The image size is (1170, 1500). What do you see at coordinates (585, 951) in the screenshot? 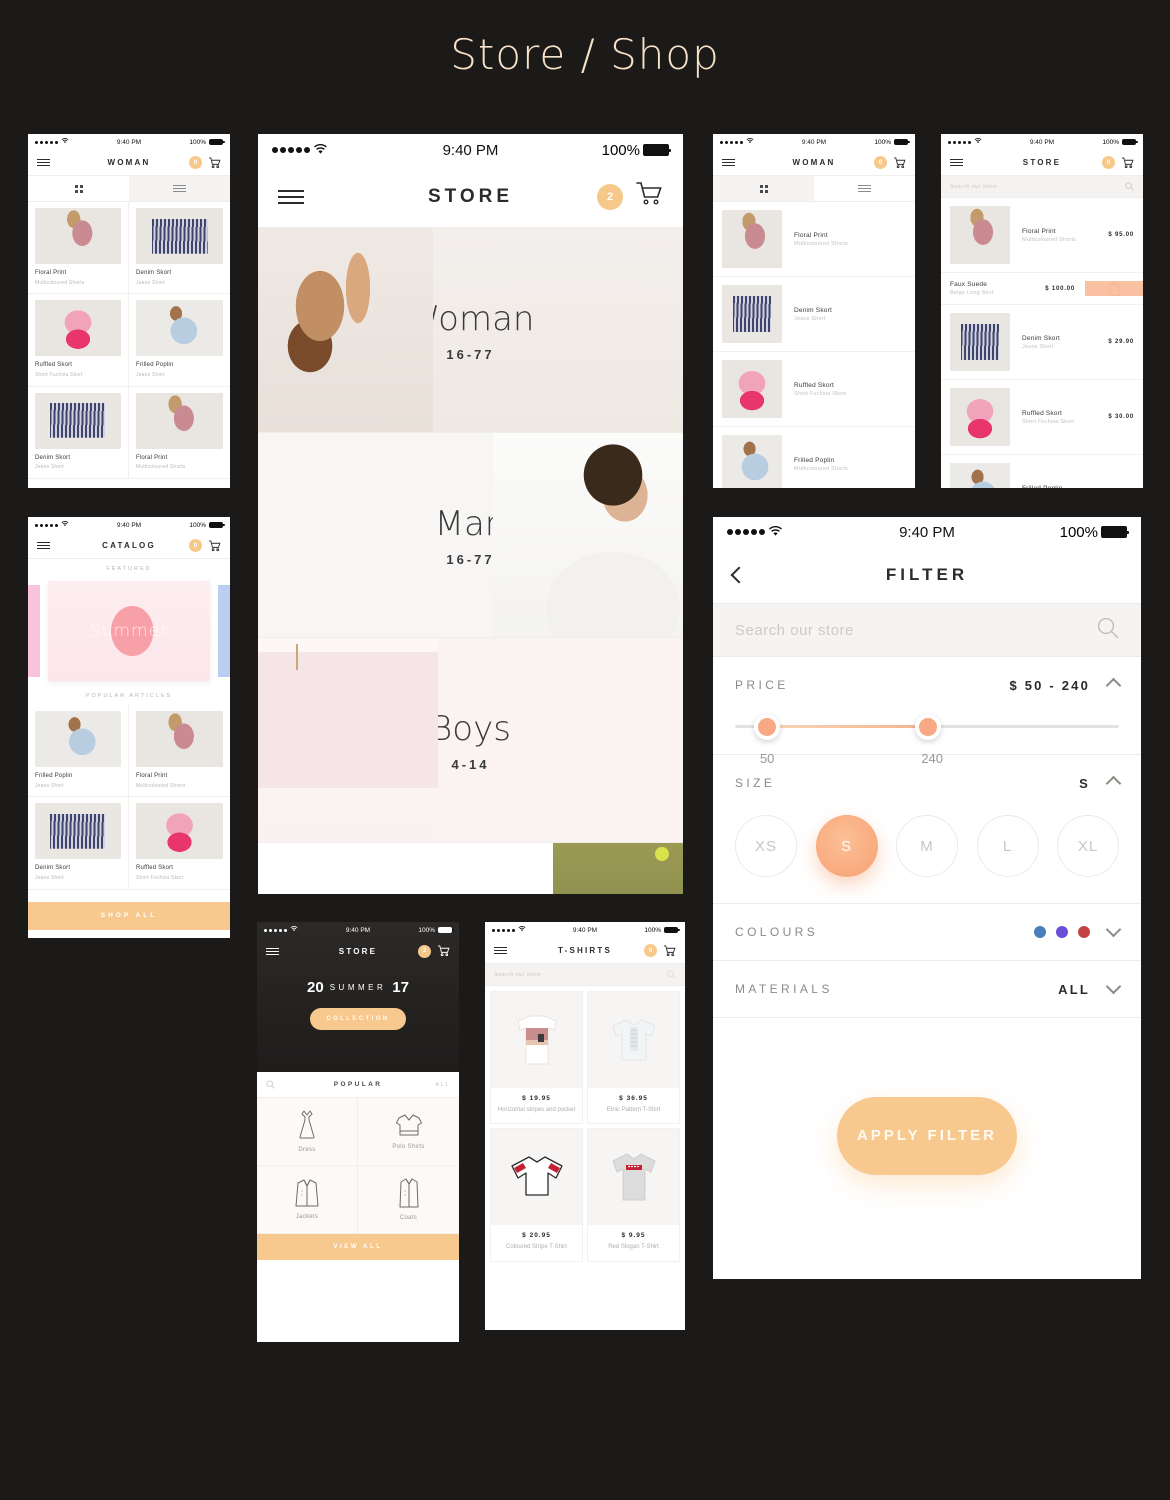
I see `nav-bar: T-SHIRTS 0` at bounding box center [585, 951].